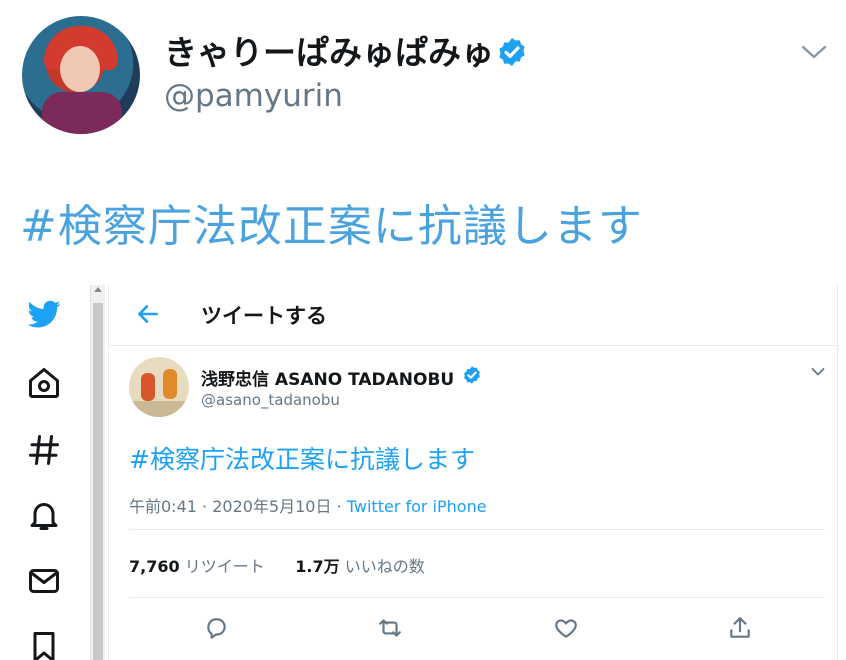 The height and width of the screenshot is (660, 846). I want to click on retweets-count: 7,760, so click(154, 566).